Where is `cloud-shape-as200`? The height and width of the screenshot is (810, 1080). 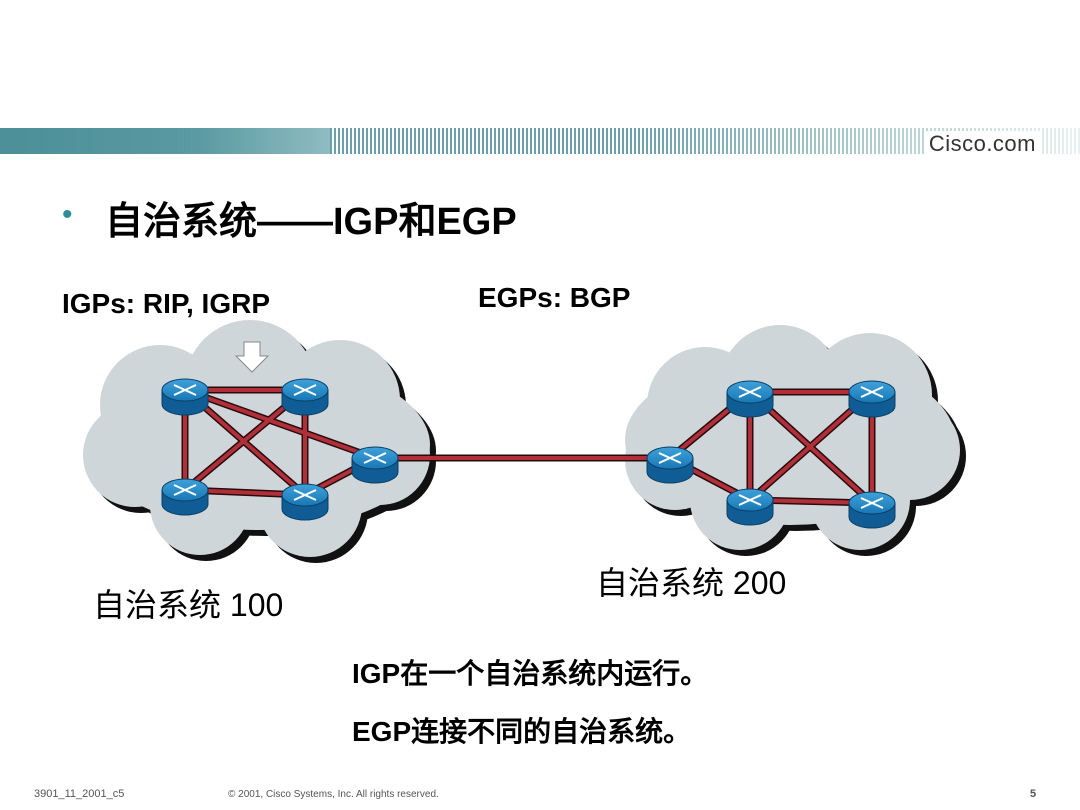 cloud-shape-as200 is located at coordinates (795, 440).